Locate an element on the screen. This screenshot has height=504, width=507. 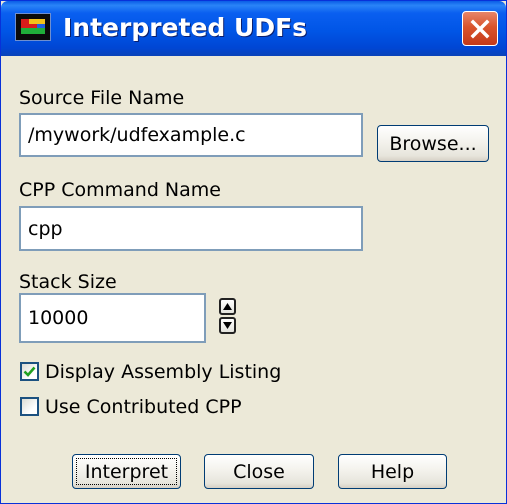
interpret-button-label: Interpret is located at coordinates (126, 471).